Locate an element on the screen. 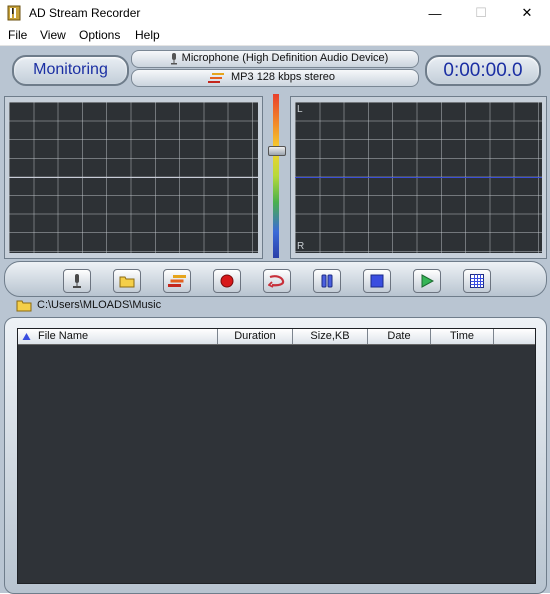  grid-icon is located at coordinates (477, 281).